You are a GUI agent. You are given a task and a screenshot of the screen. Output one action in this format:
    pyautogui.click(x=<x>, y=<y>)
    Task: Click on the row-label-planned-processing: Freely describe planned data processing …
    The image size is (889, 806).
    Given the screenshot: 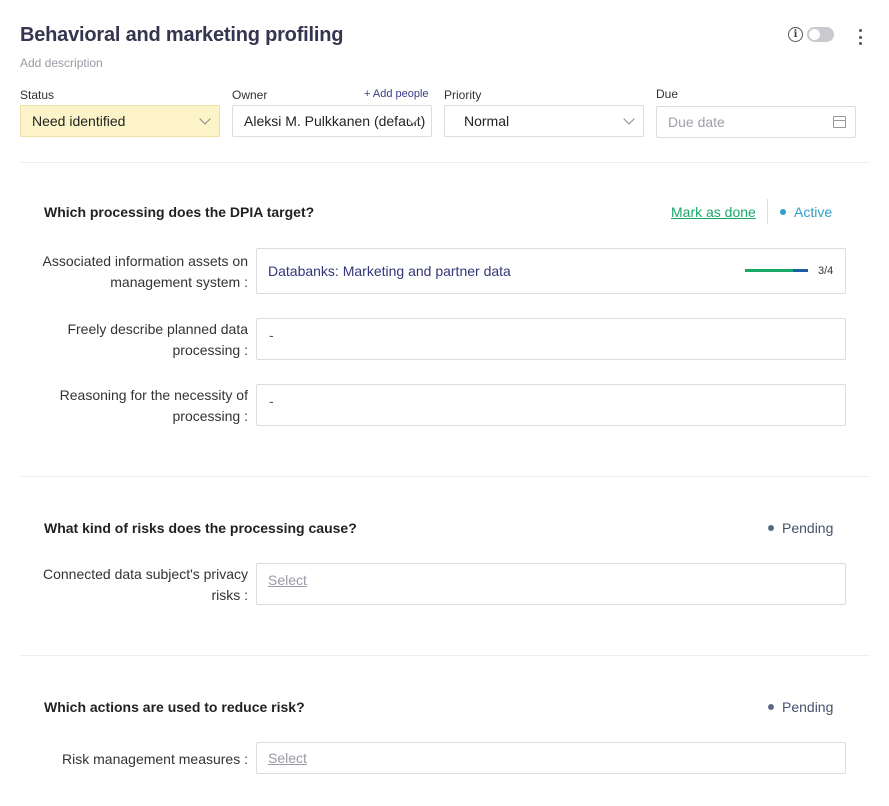 What is the action you would take?
    pyautogui.click(x=157, y=340)
    